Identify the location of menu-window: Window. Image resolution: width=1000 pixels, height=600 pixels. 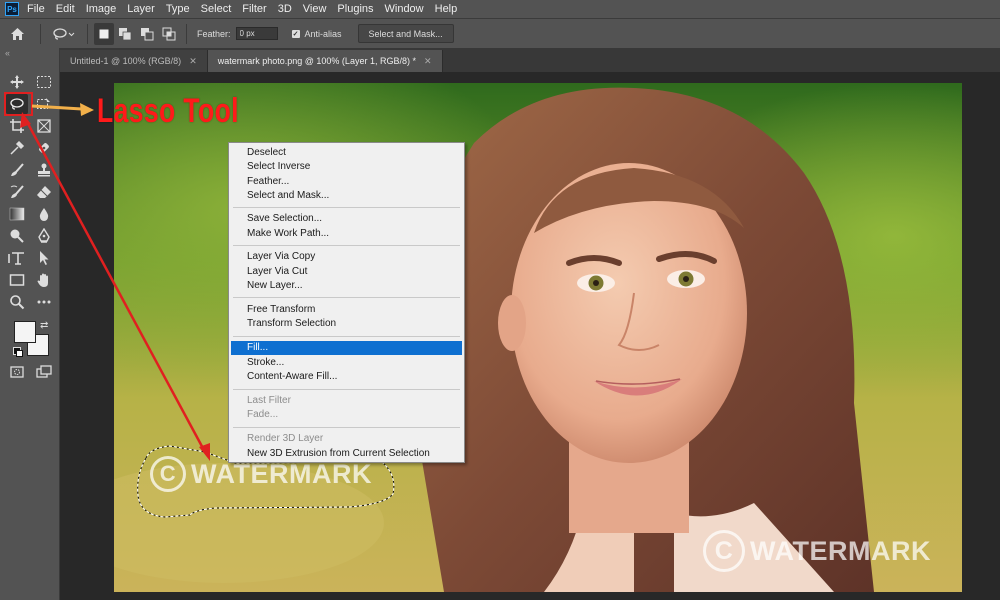
(404, 9).